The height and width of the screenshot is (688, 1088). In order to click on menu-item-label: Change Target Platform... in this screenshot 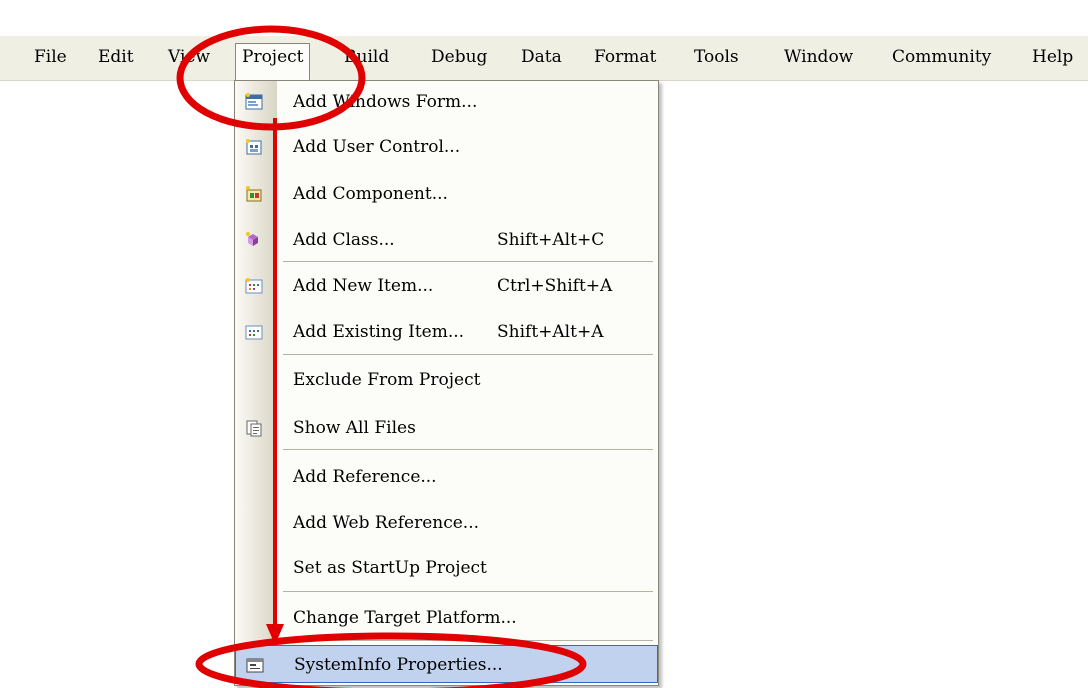, I will do `click(405, 618)`.